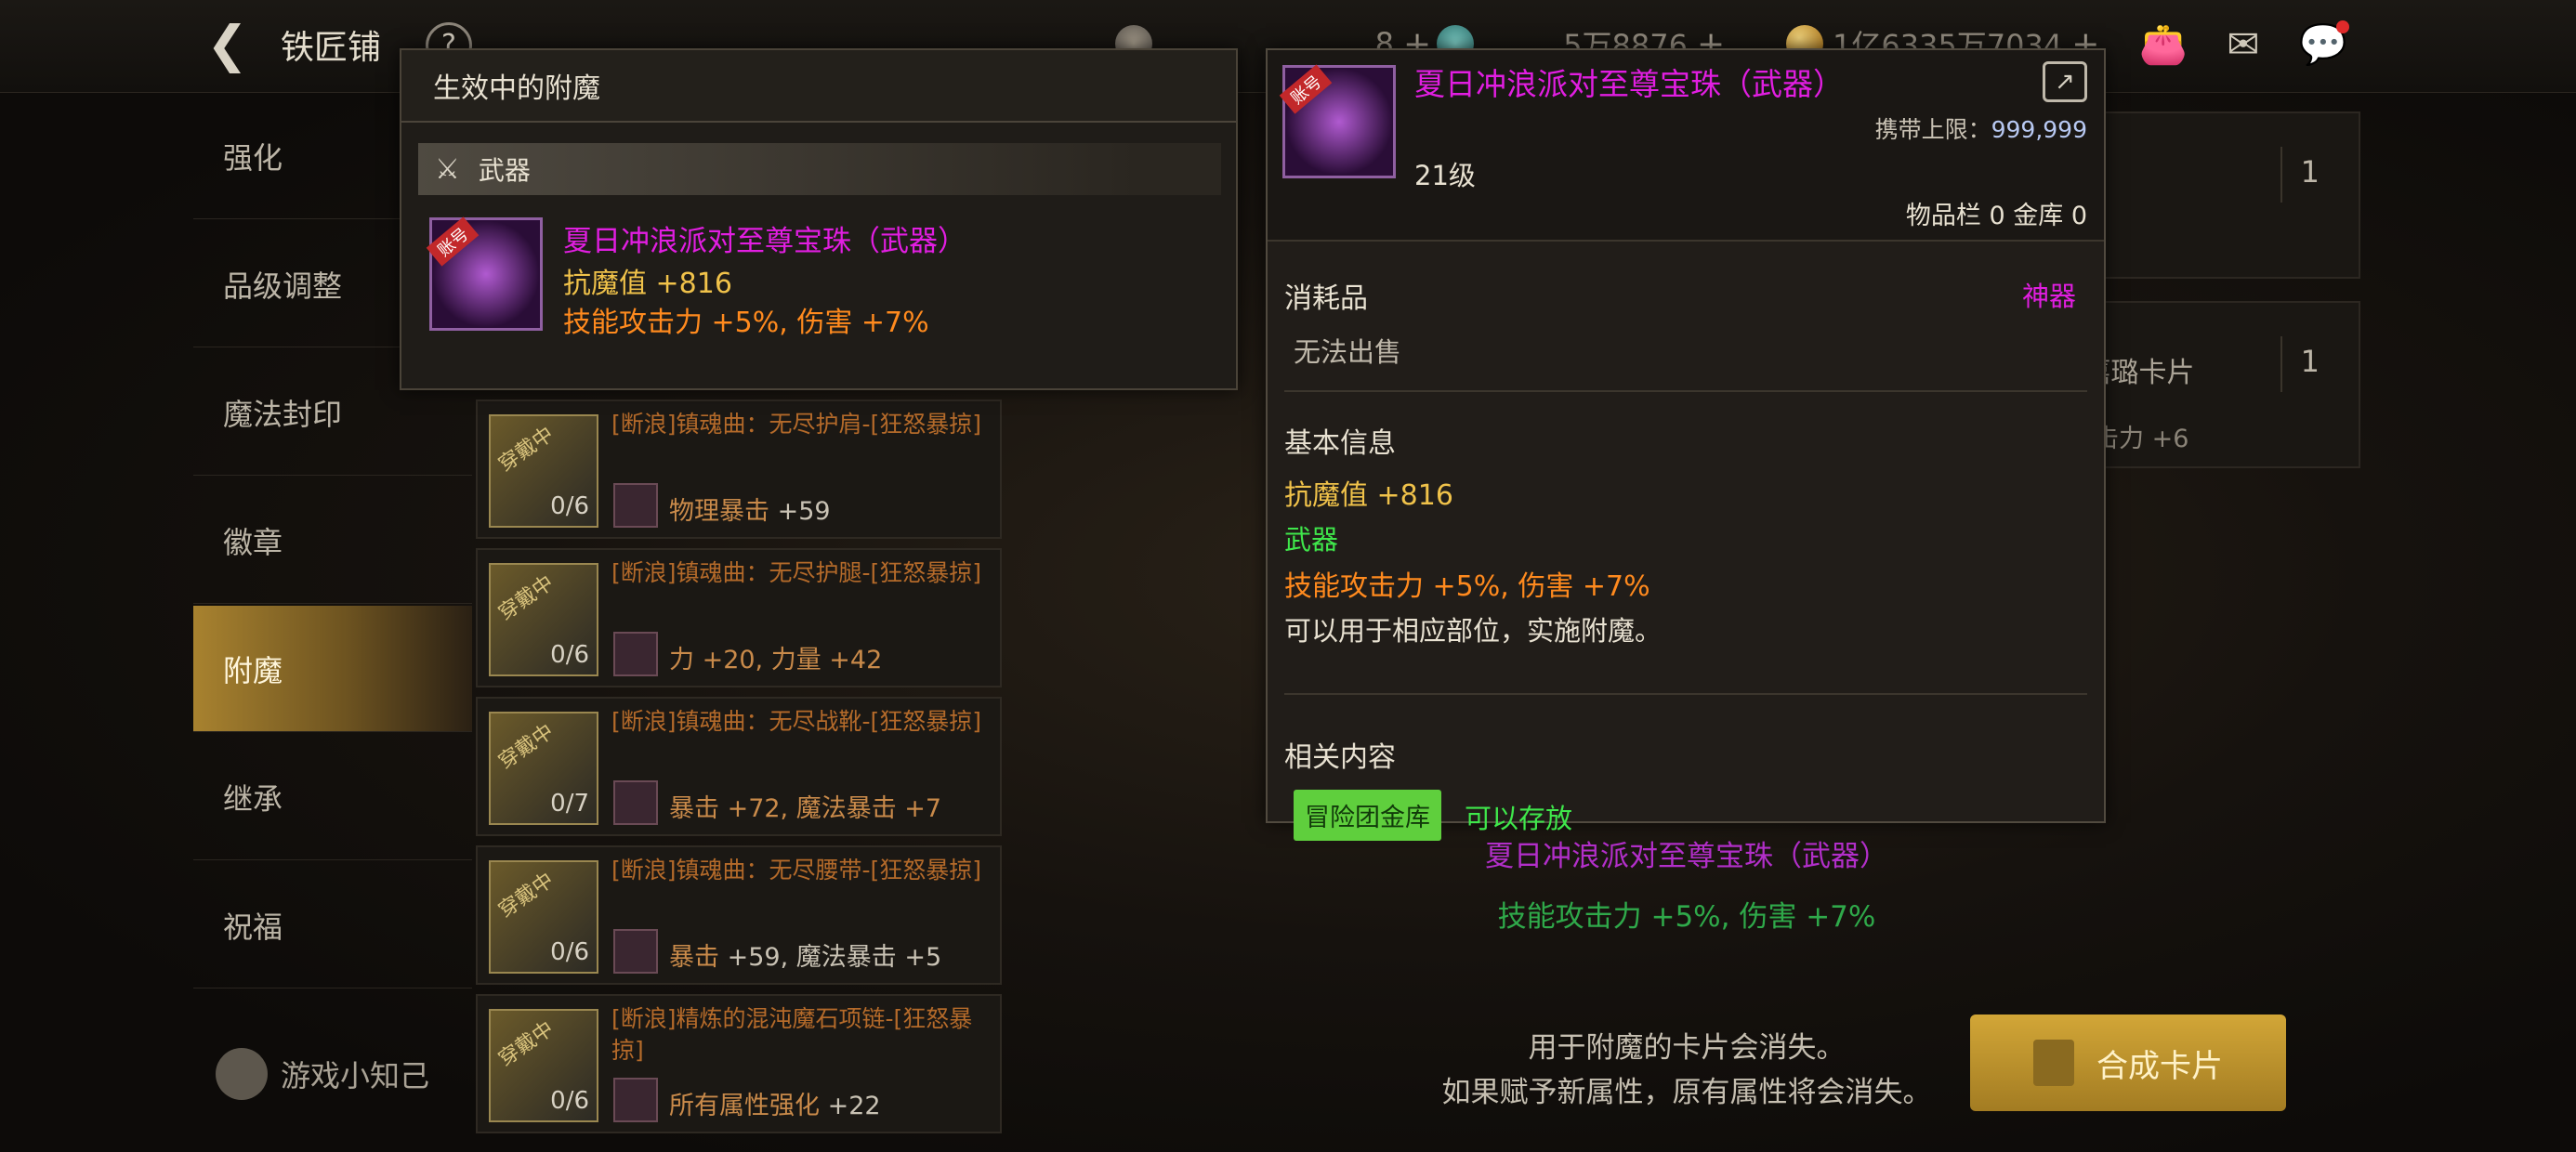  Describe the element at coordinates (1686, 856) in the screenshot. I see `preview-item-name: 夏日冲浪派对至尊宝珠（武器）` at that location.